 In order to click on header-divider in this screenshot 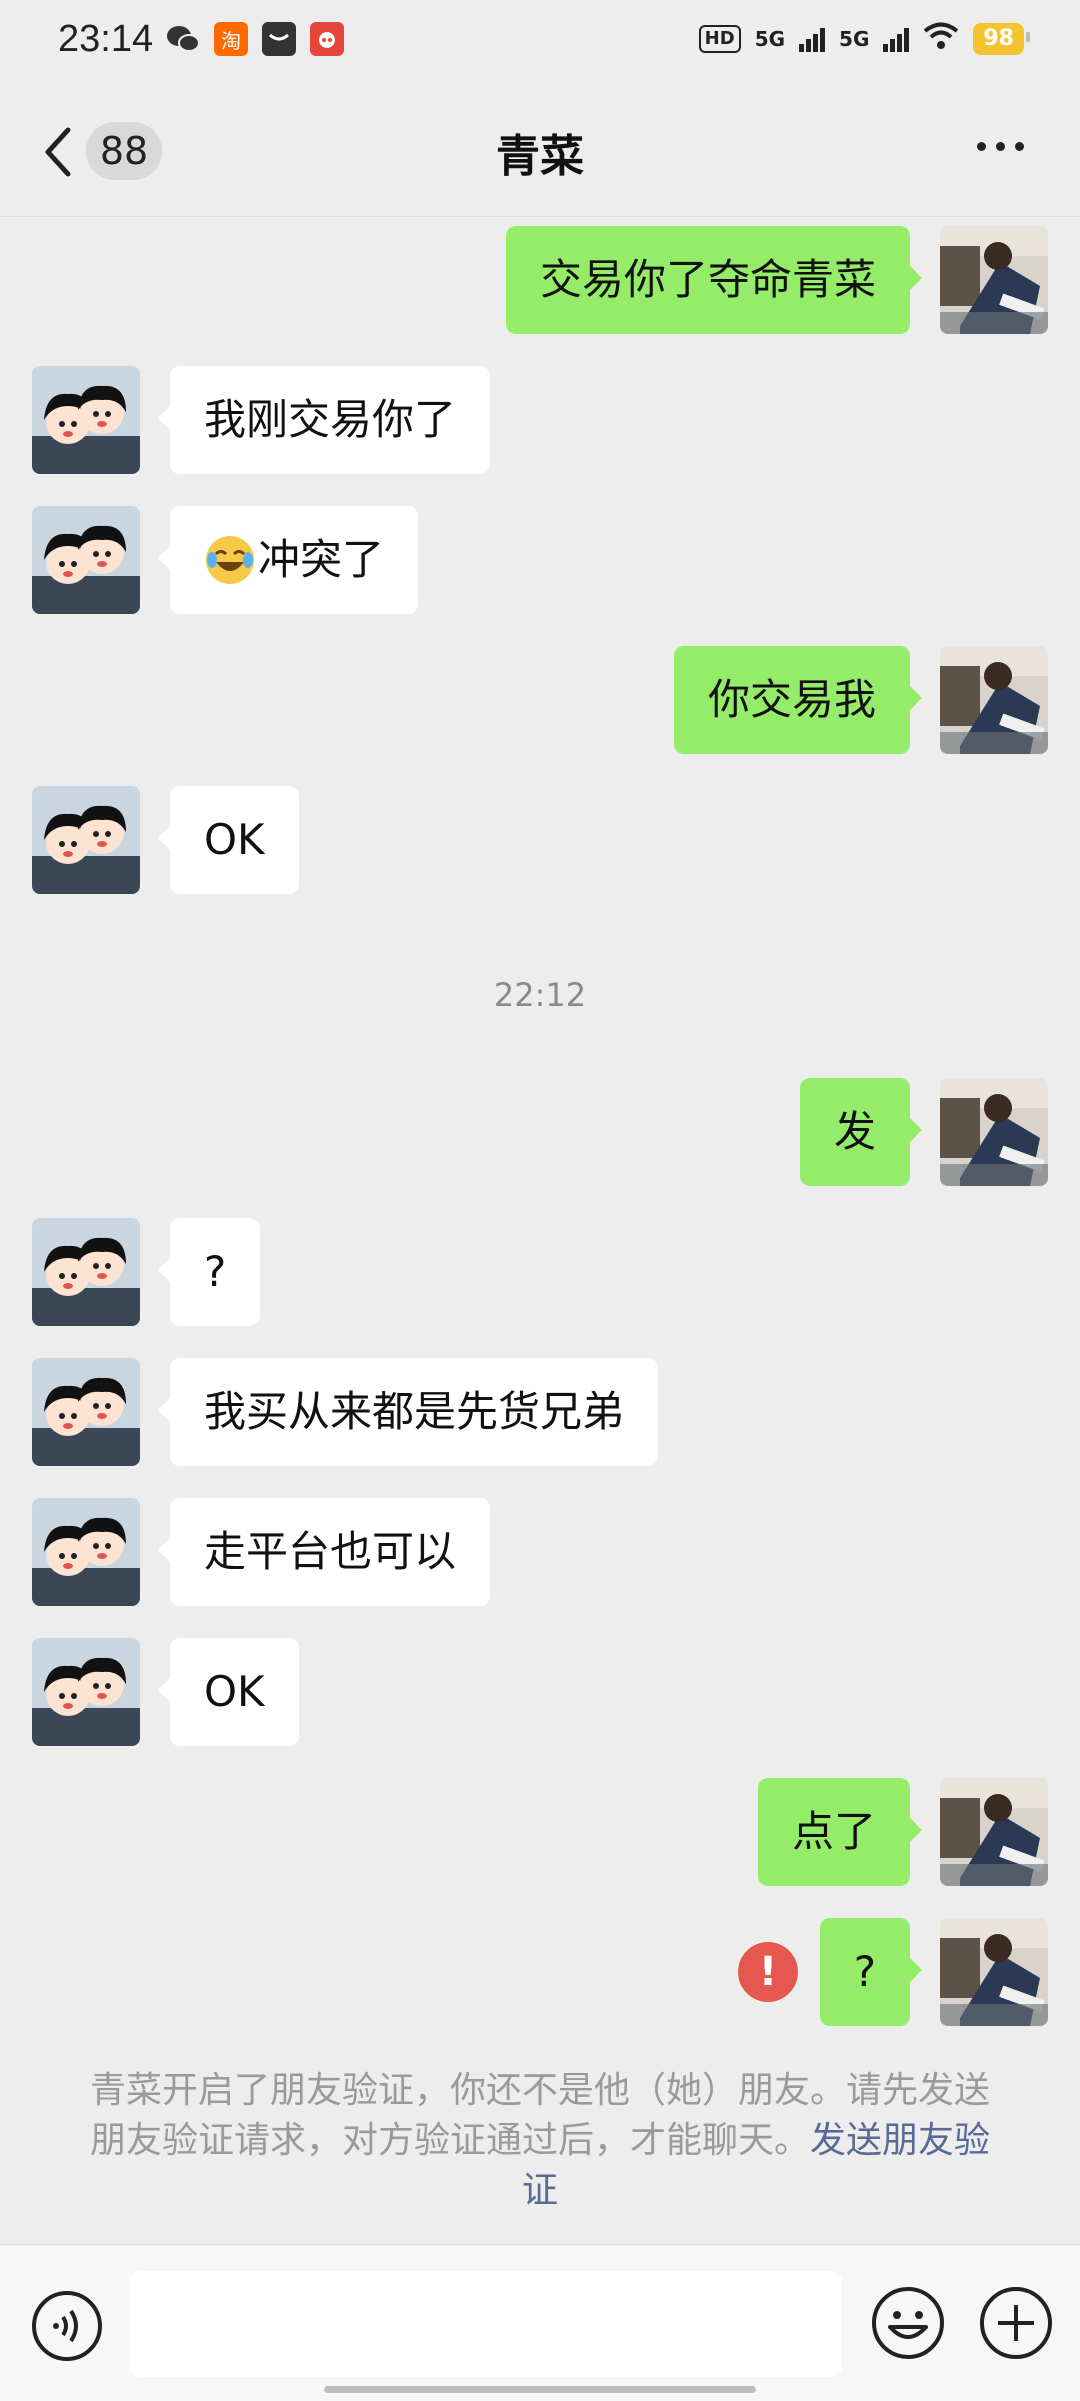, I will do `click(540, 216)`.